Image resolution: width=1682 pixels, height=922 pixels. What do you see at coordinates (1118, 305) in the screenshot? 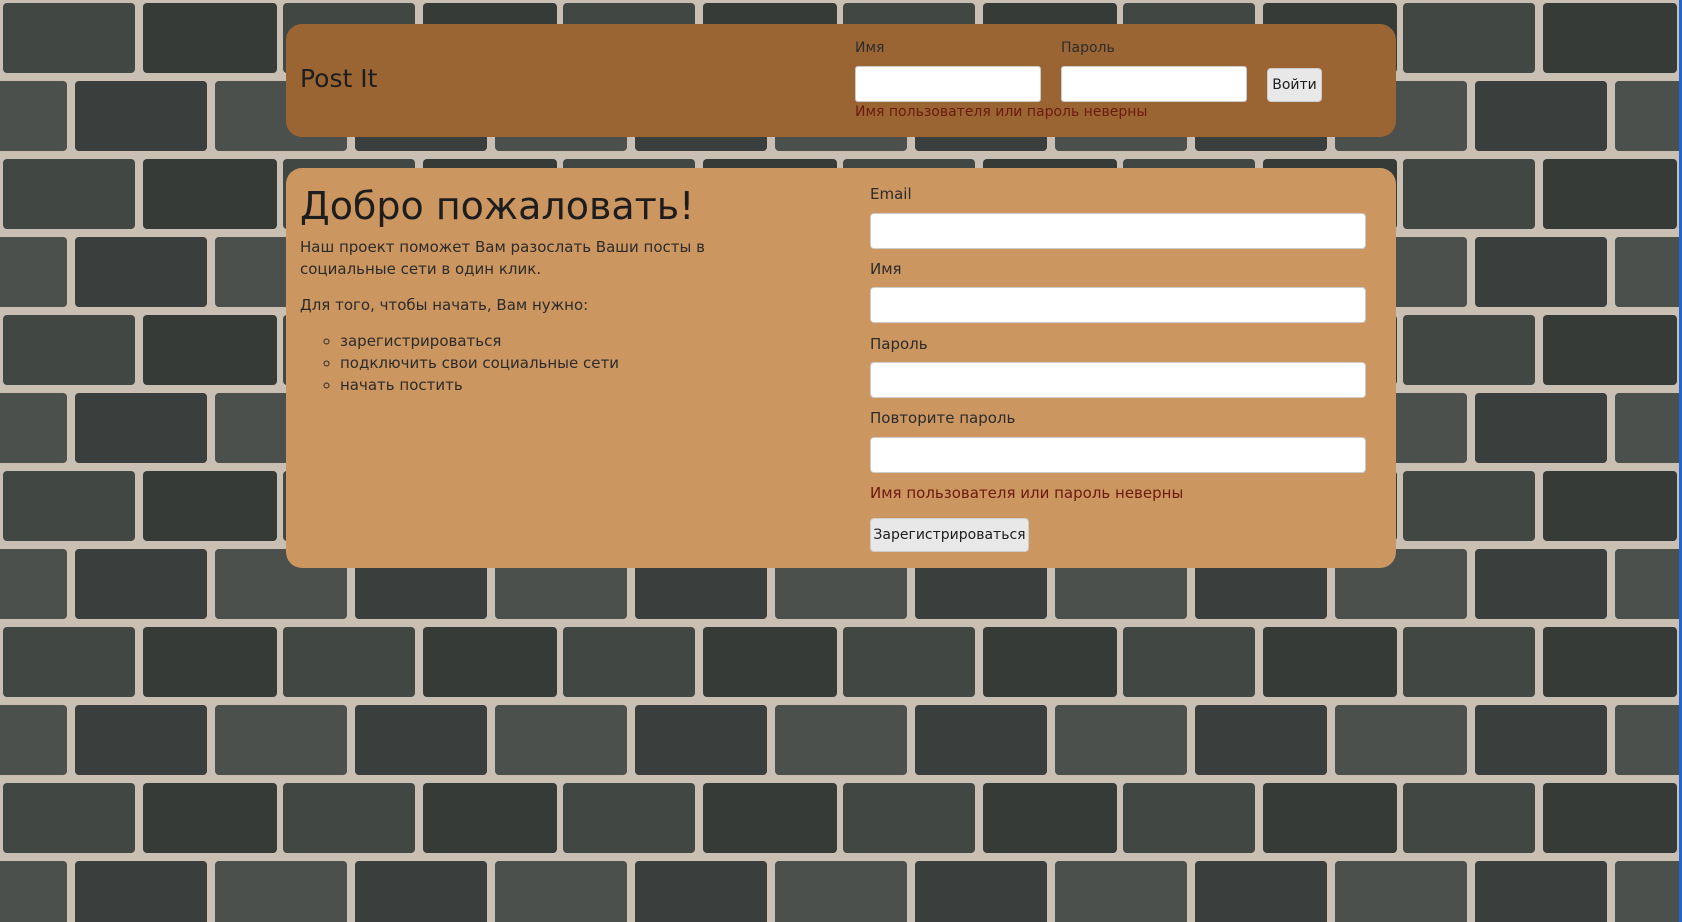
I see `name-field` at bounding box center [1118, 305].